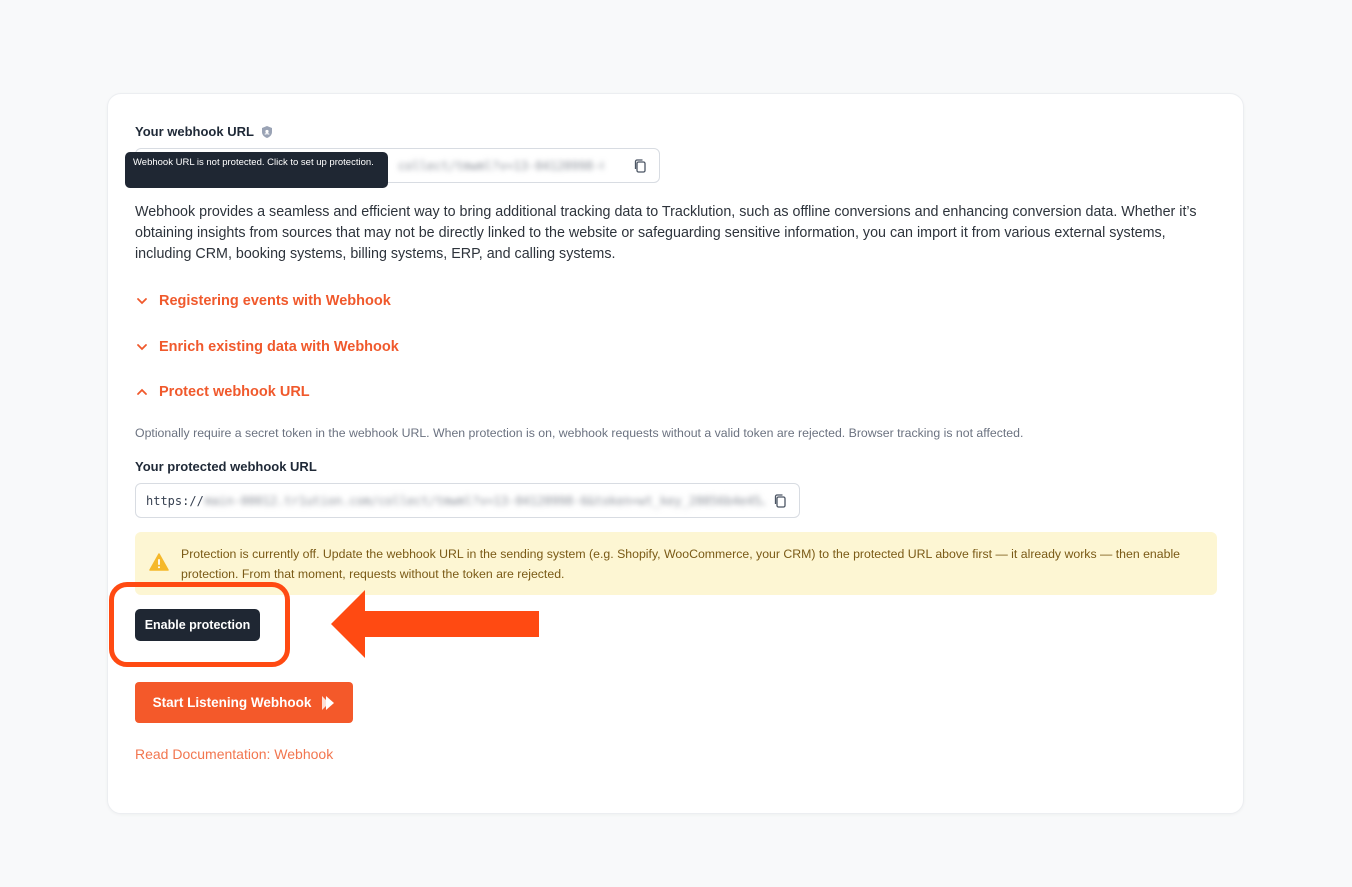  What do you see at coordinates (197, 625) in the screenshot?
I see `enable-protection-button: Enable protection` at bounding box center [197, 625].